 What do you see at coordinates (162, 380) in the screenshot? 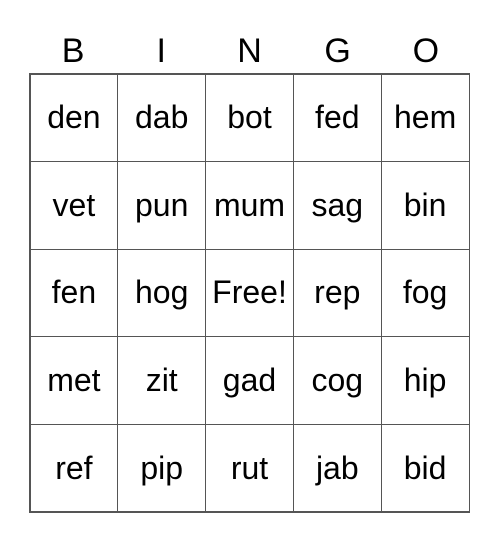
I see `bingo-cell: zit` at bounding box center [162, 380].